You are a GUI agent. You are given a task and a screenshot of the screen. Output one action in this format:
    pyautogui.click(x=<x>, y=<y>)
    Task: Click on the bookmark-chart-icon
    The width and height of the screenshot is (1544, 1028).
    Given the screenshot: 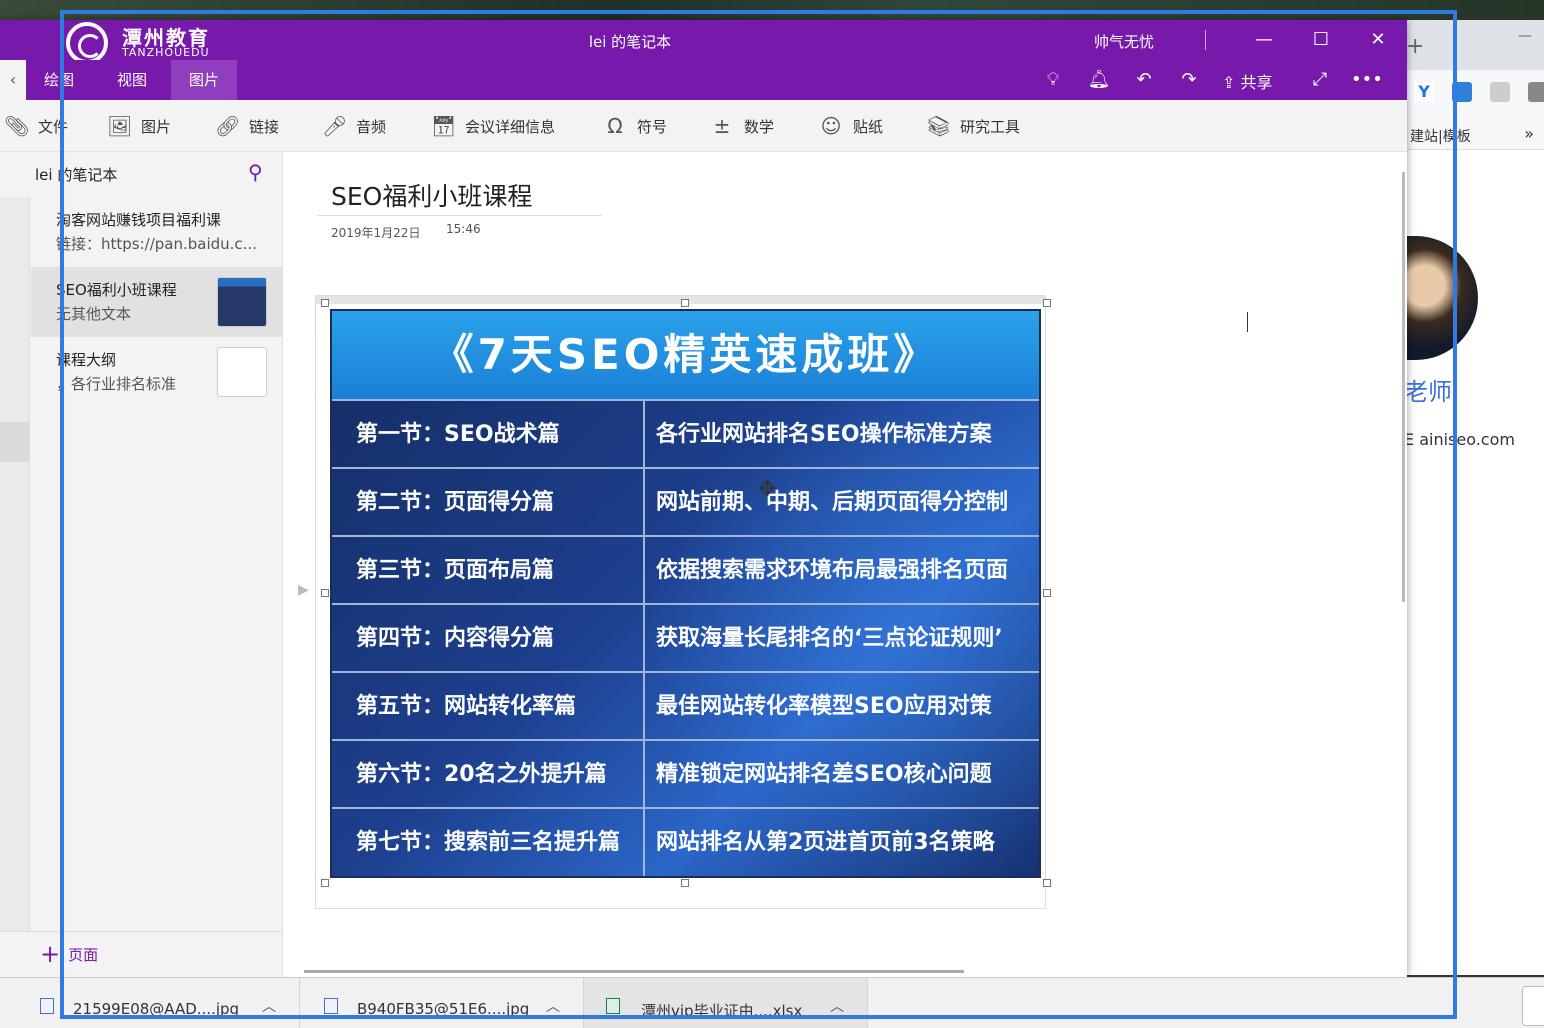 What is the action you would take?
    pyautogui.click(x=1462, y=92)
    